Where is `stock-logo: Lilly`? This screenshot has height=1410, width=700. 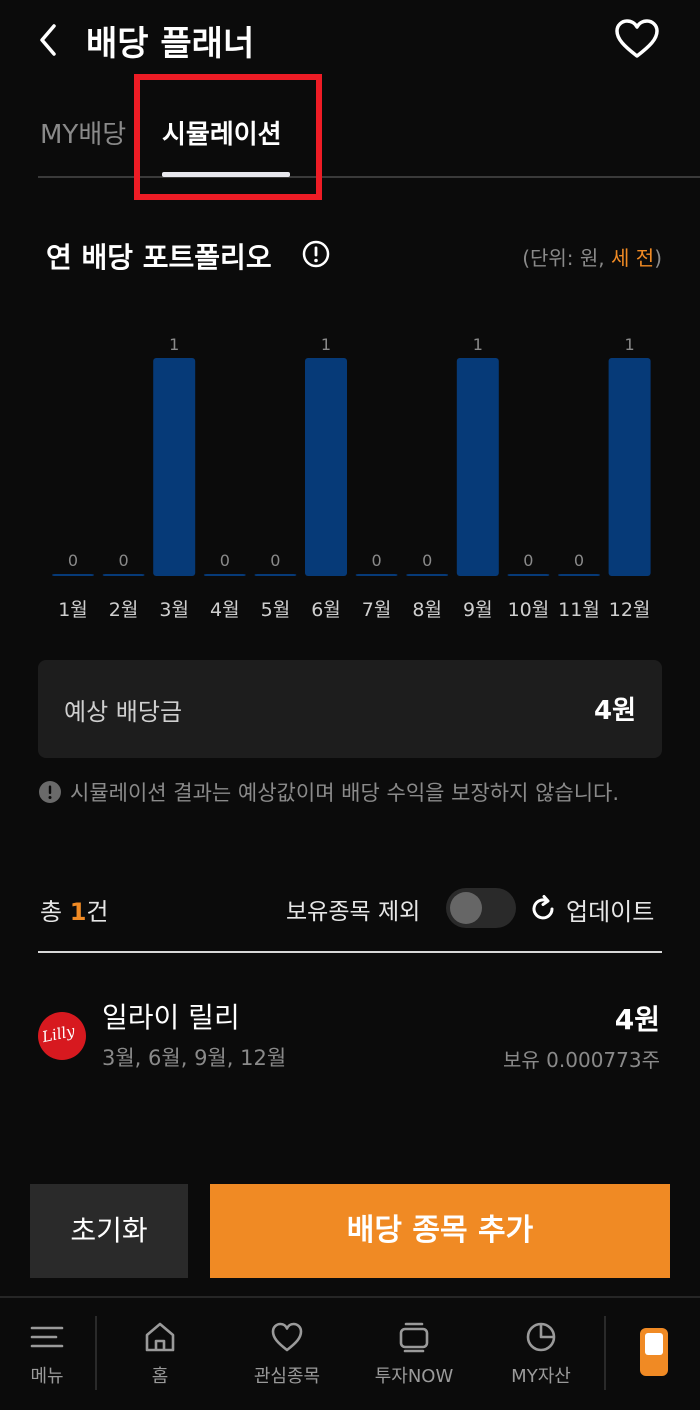
stock-logo: Lilly is located at coordinates (62, 1036).